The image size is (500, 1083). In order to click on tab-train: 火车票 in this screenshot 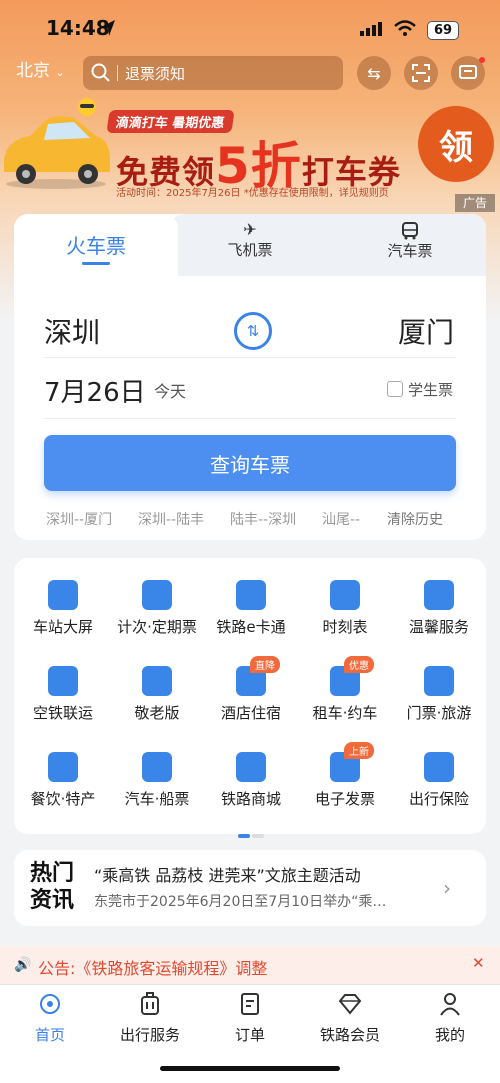, I will do `click(96, 245)`.